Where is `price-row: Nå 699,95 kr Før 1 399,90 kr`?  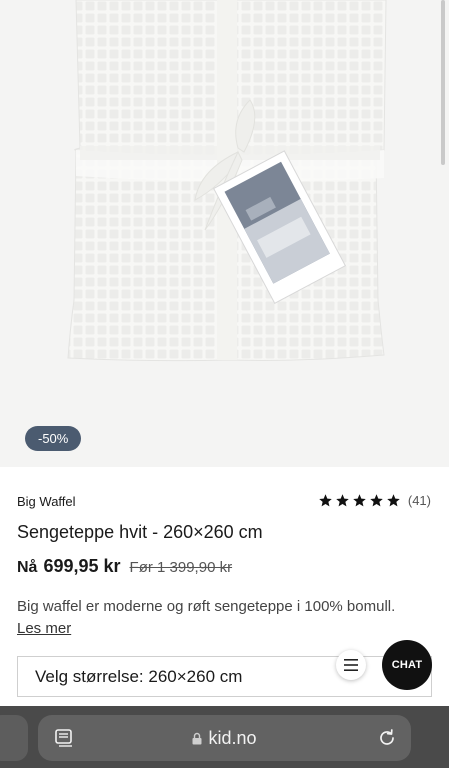 price-row: Nå 699,95 kr Før 1 399,90 kr is located at coordinates (124, 566).